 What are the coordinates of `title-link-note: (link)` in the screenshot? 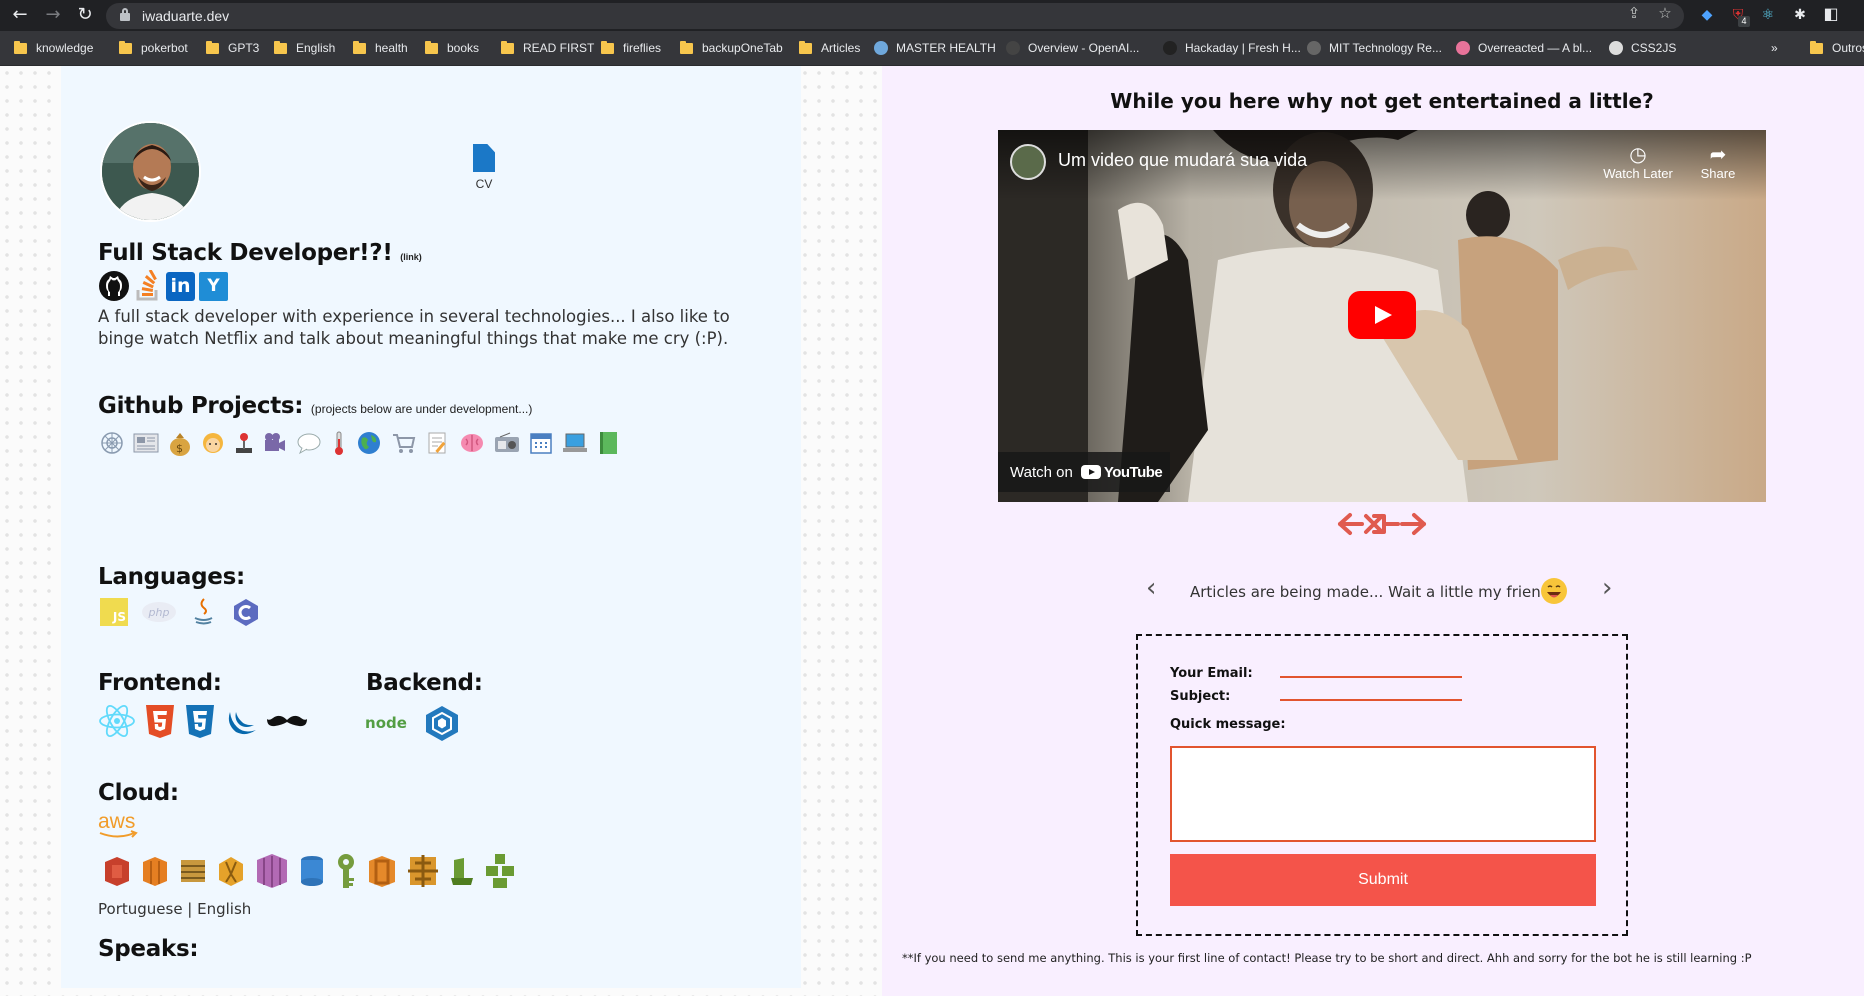 It's located at (411, 257).